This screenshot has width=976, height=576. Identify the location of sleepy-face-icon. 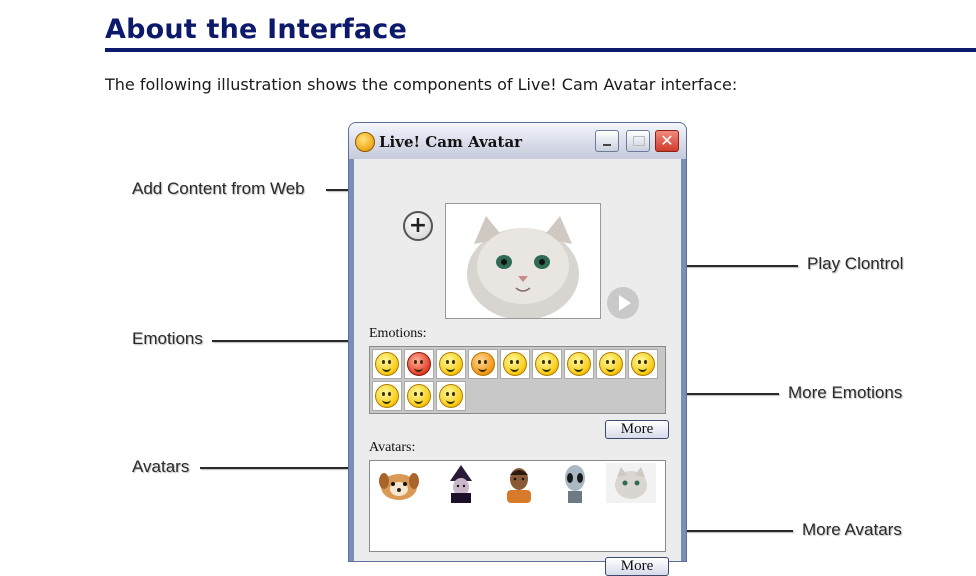
(579, 364).